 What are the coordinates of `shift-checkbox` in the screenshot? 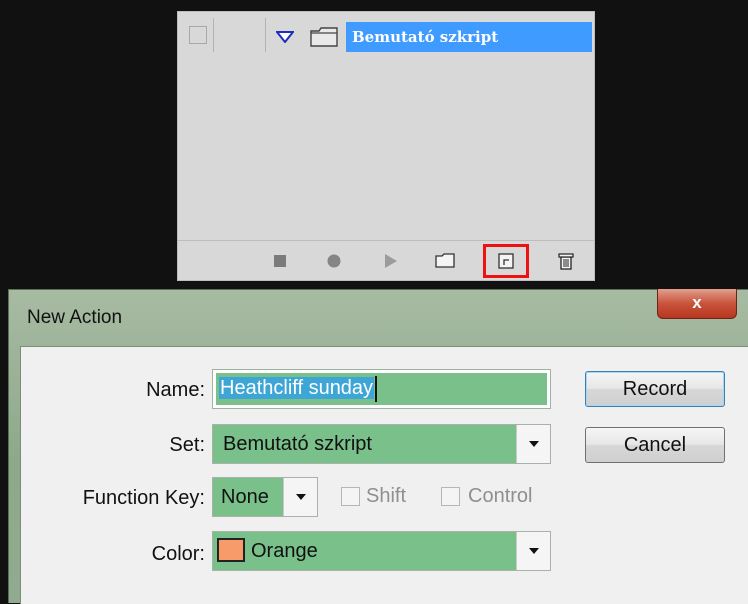 It's located at (350, 496).